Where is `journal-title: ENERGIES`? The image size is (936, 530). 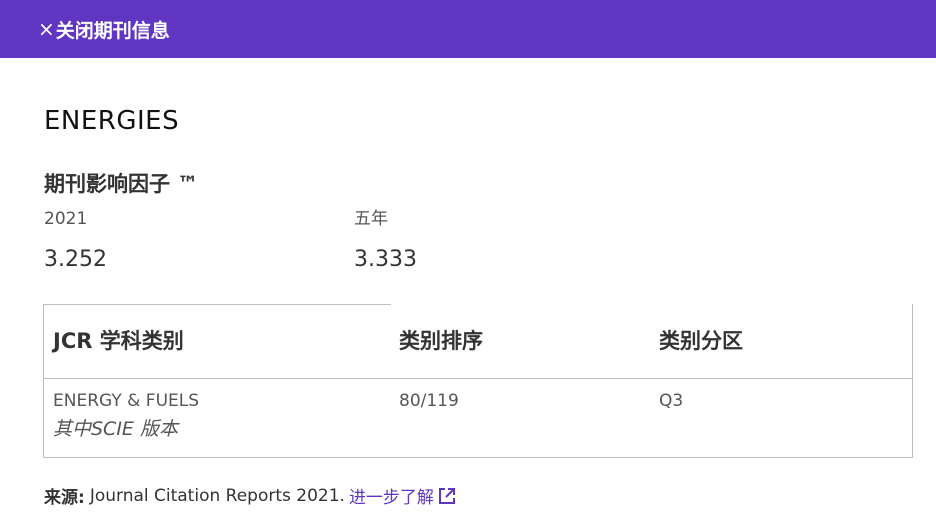 journal-title: ENERGIES is located at coordinates (112, 121).